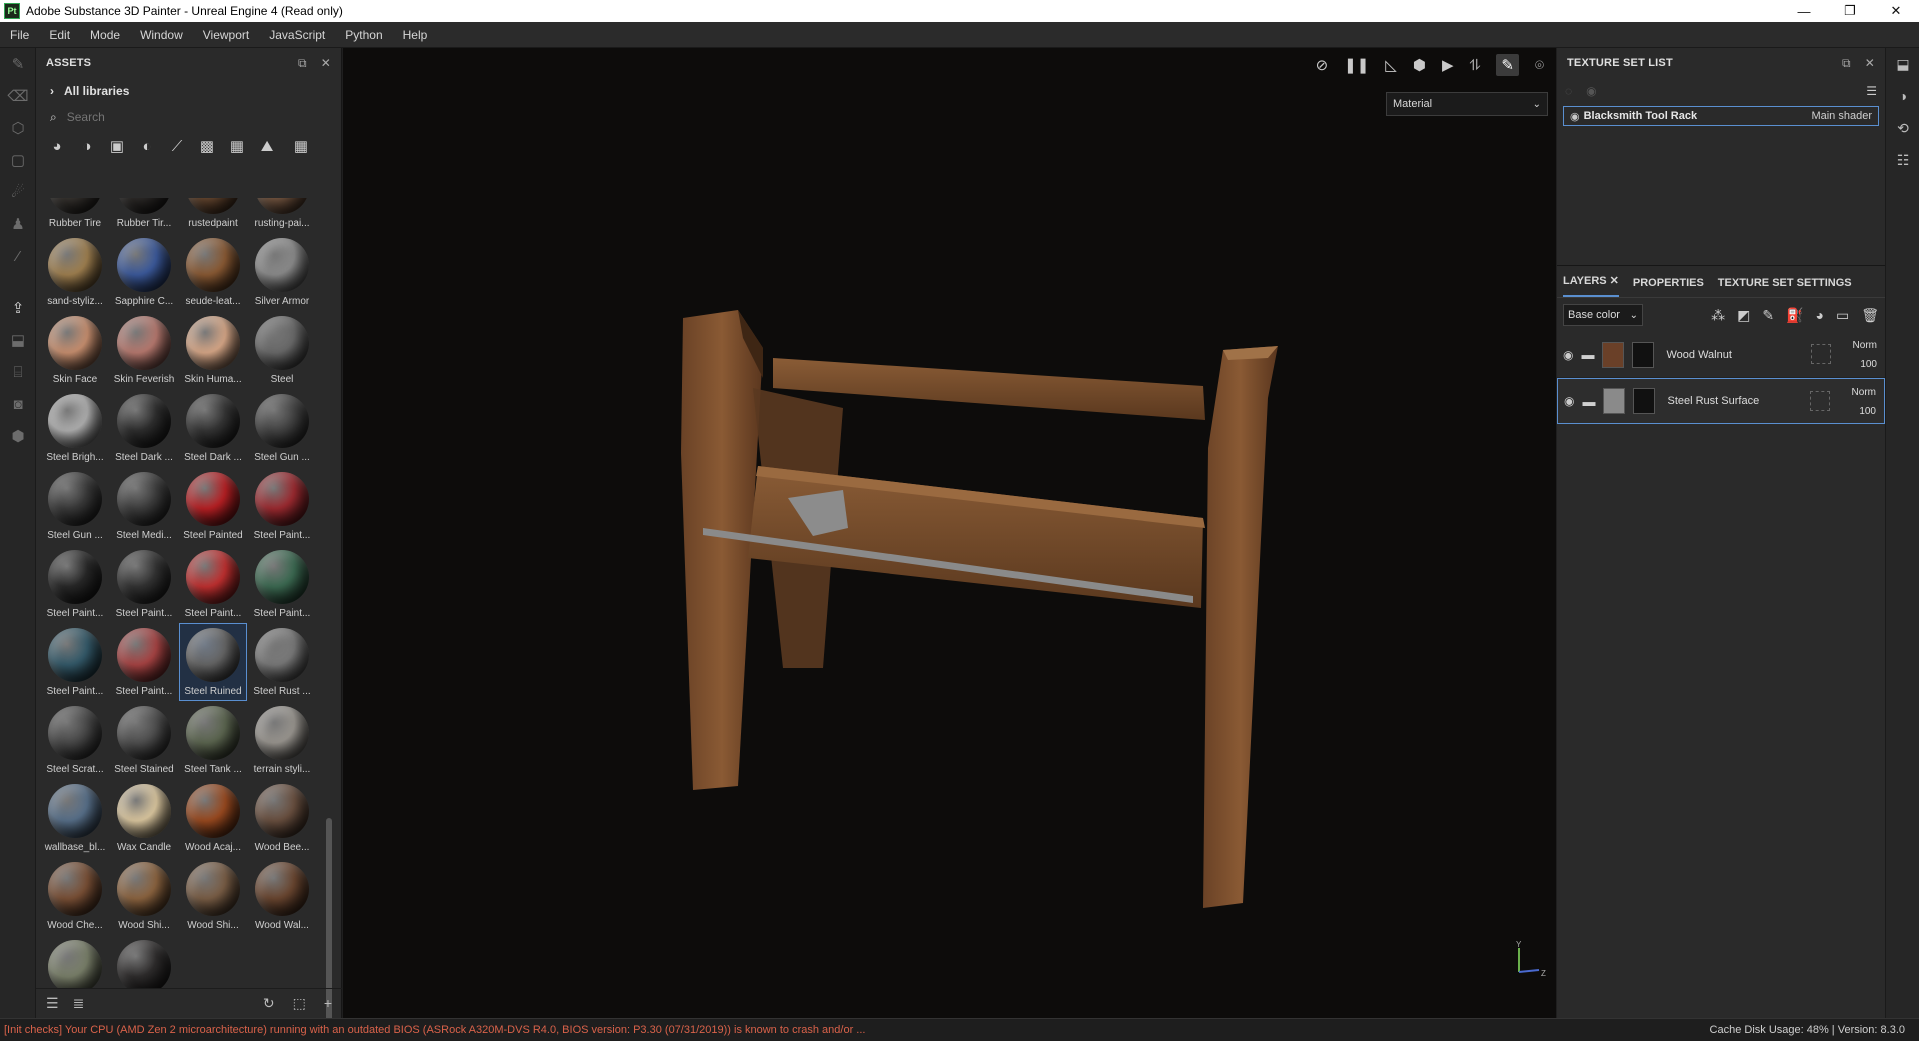  I want to click on environment-icon: ◑, so click(1902, 96).